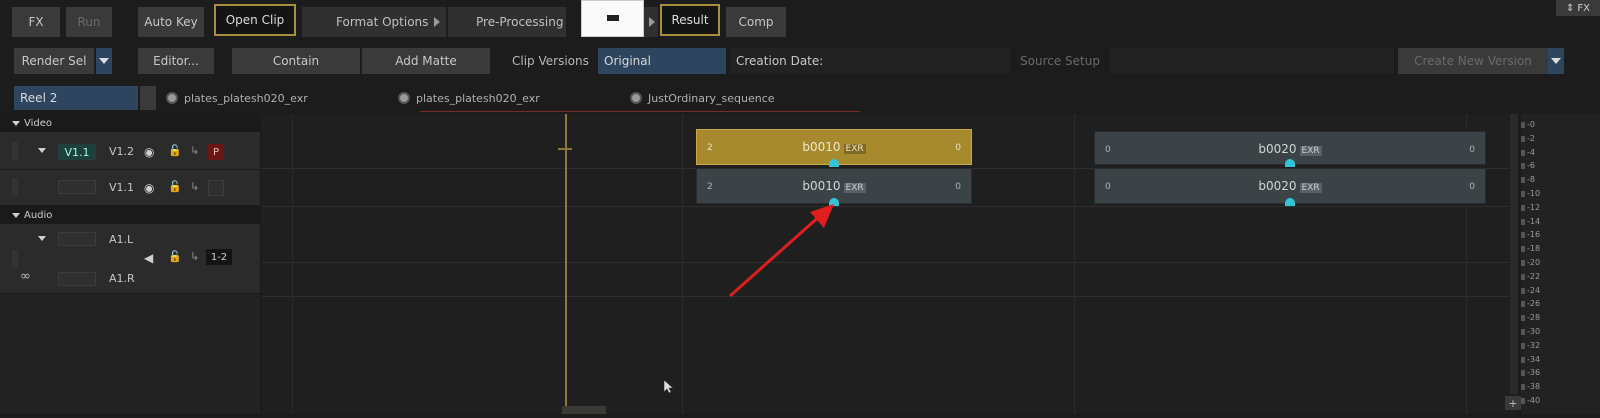 The width and height of the screenshot is (1600, 418). Describe the element at coordinates (1534, 359) in the screenshot. I see `meter-tick-label: -34` at that location.